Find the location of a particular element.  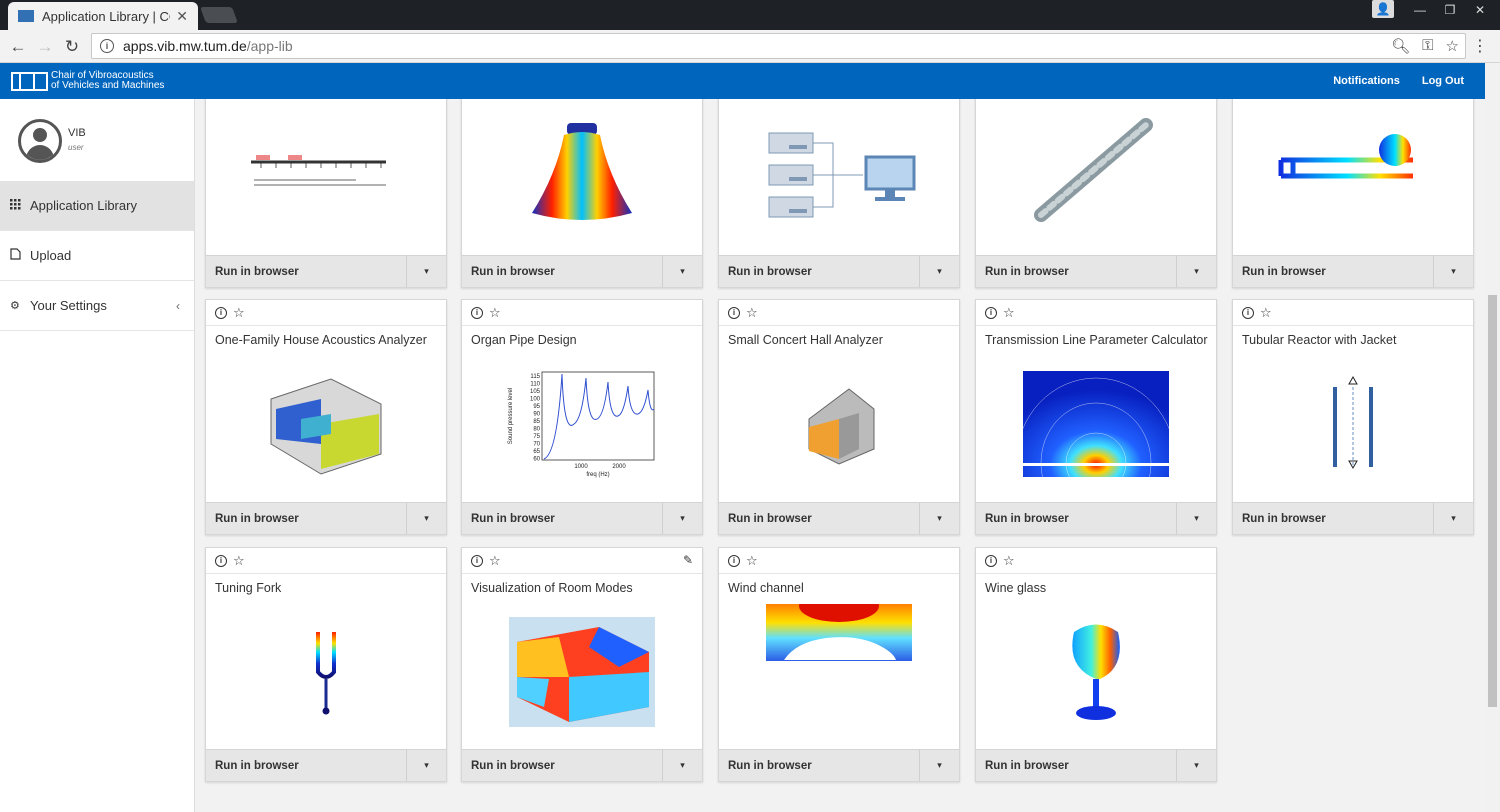

twisted-cable-thumbnail is located at coordinates (1096, 174).